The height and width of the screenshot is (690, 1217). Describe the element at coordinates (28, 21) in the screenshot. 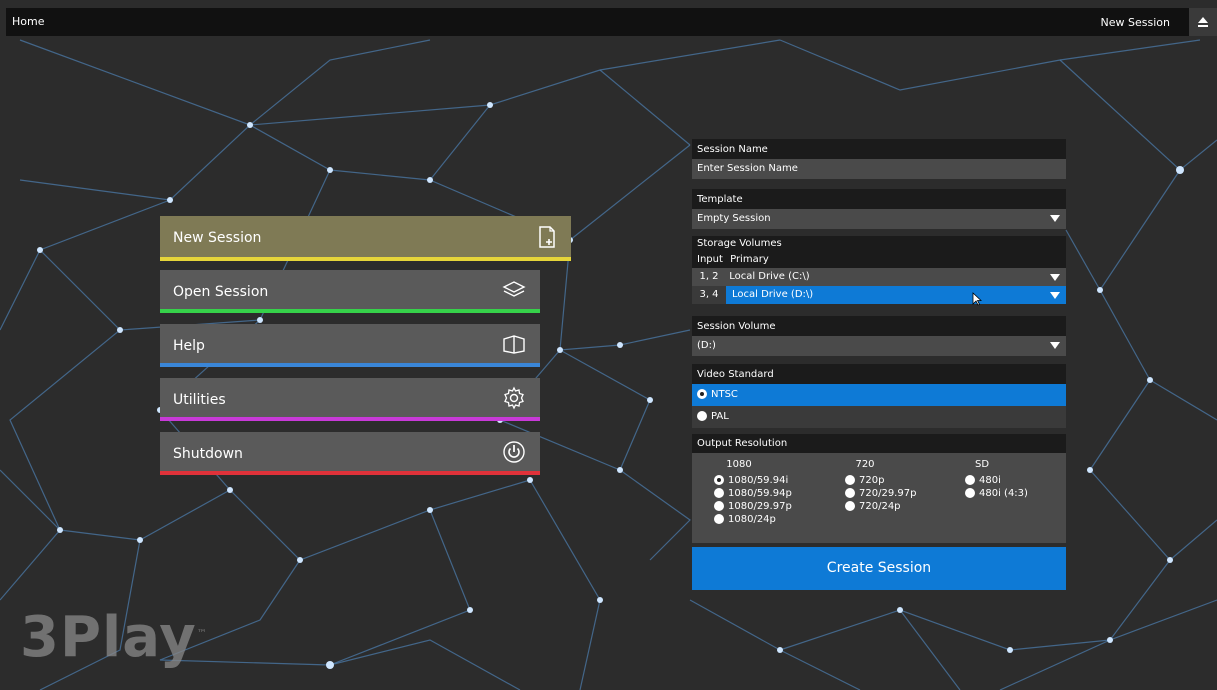

I see `home-link: Home` at that location.